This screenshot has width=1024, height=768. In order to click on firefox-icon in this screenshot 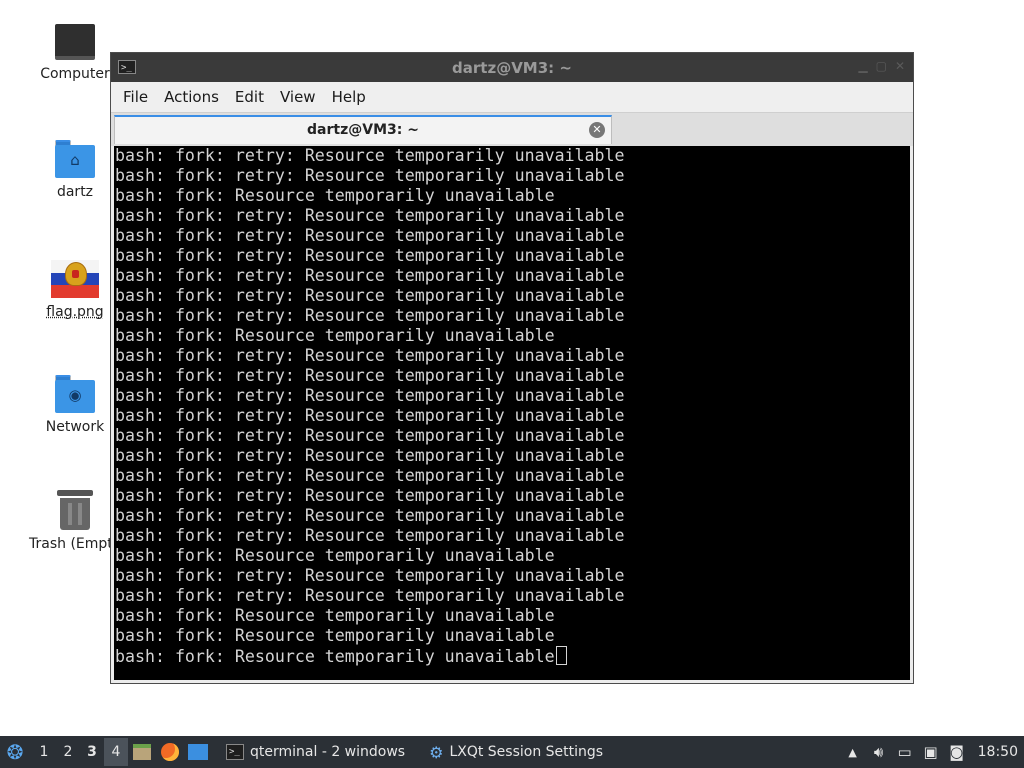, I will do `click(170, 752)`.